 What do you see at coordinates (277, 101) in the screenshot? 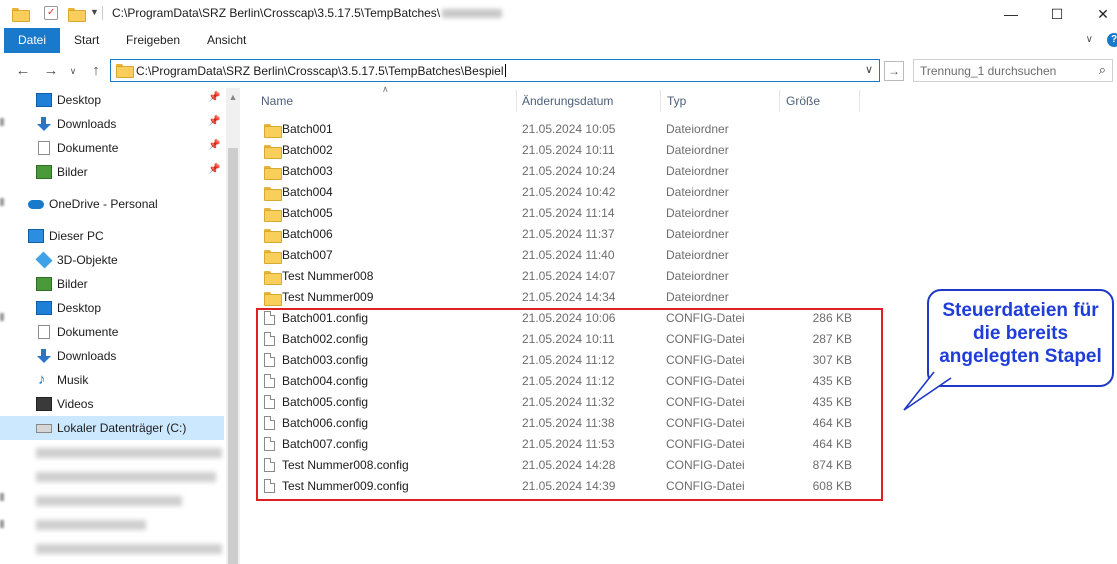
I see `column-header-name: Name` at bounding box center [277, 101].